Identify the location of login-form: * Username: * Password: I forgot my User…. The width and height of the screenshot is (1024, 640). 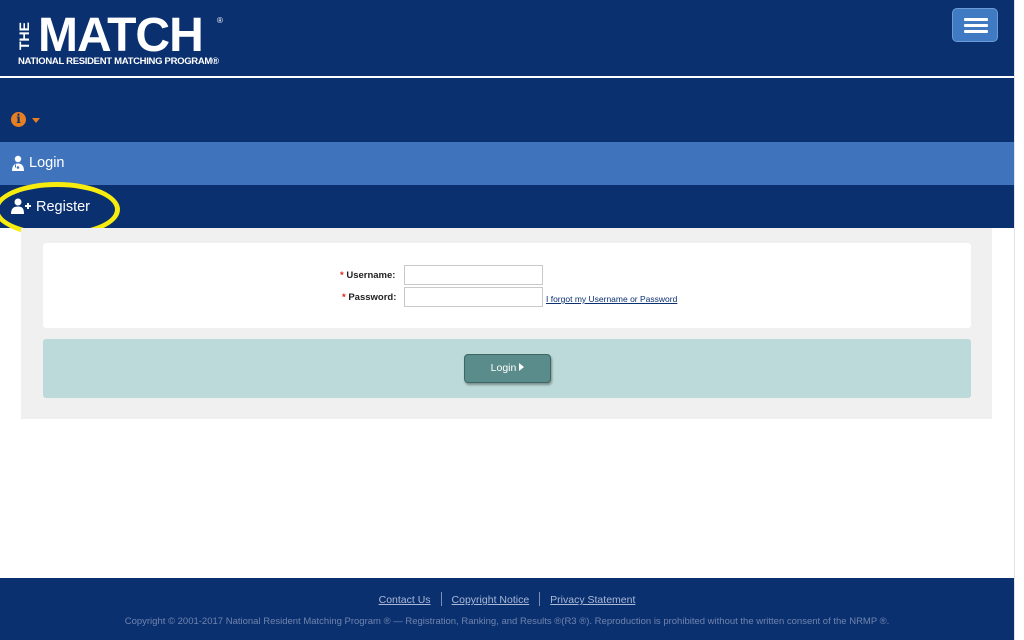
(507, 285).